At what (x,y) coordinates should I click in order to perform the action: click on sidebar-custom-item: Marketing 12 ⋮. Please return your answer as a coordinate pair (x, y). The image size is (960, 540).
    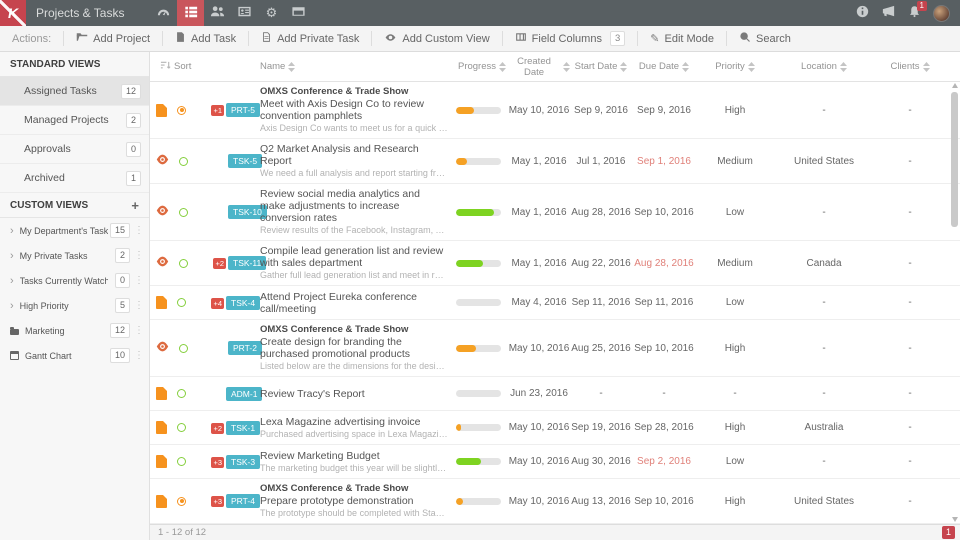
    Looking at the image, I should click on (74, 330).